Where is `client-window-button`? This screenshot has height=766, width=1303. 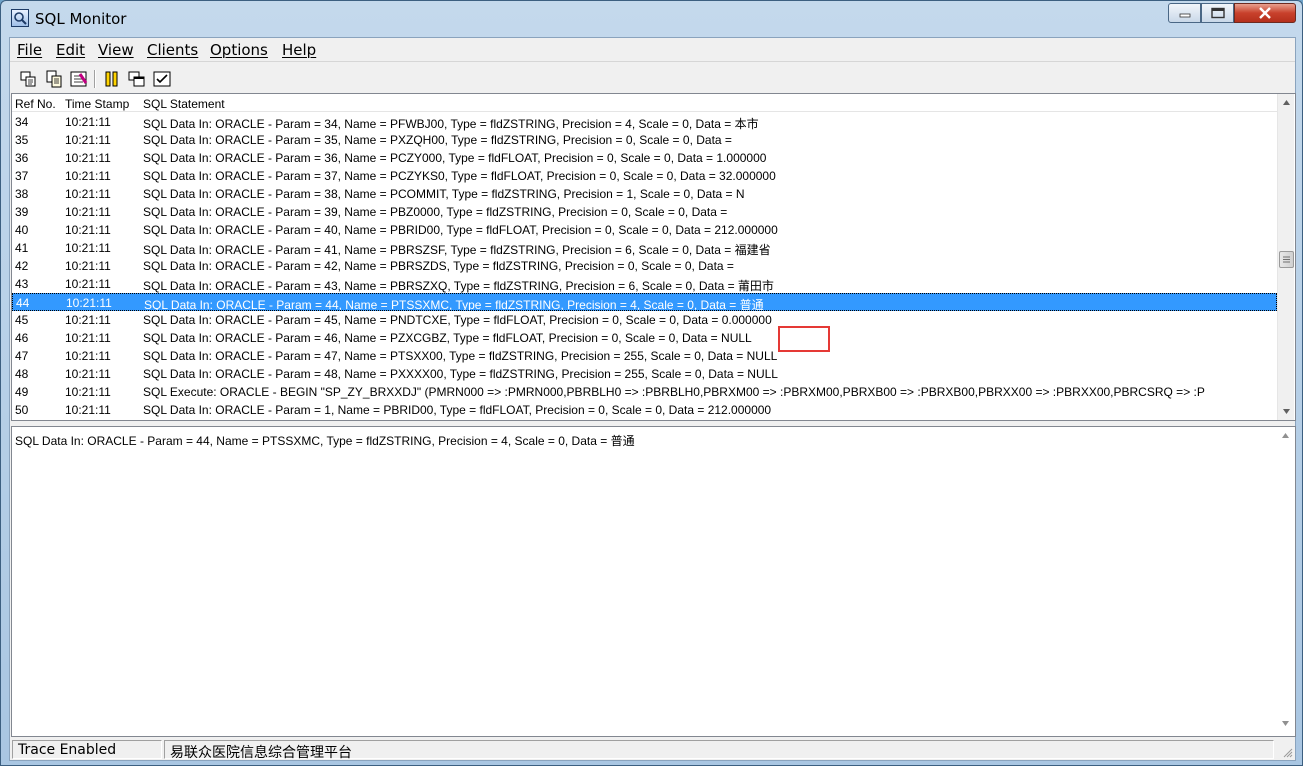
client-window-button is located at coordinates (137, 79).